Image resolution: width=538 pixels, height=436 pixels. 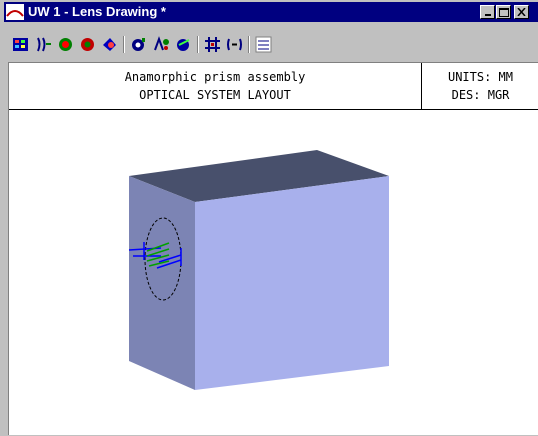 I want to click on app-icon, so click(x=15, y=12).